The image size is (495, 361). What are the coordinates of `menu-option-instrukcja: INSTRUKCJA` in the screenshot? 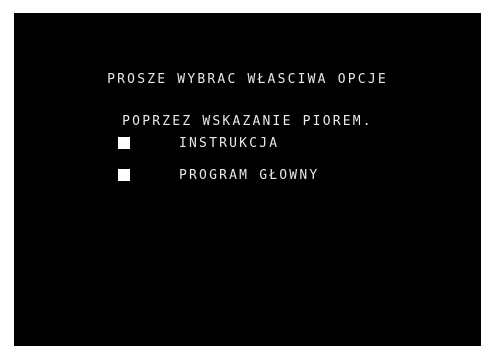 It's located at (198, 143).